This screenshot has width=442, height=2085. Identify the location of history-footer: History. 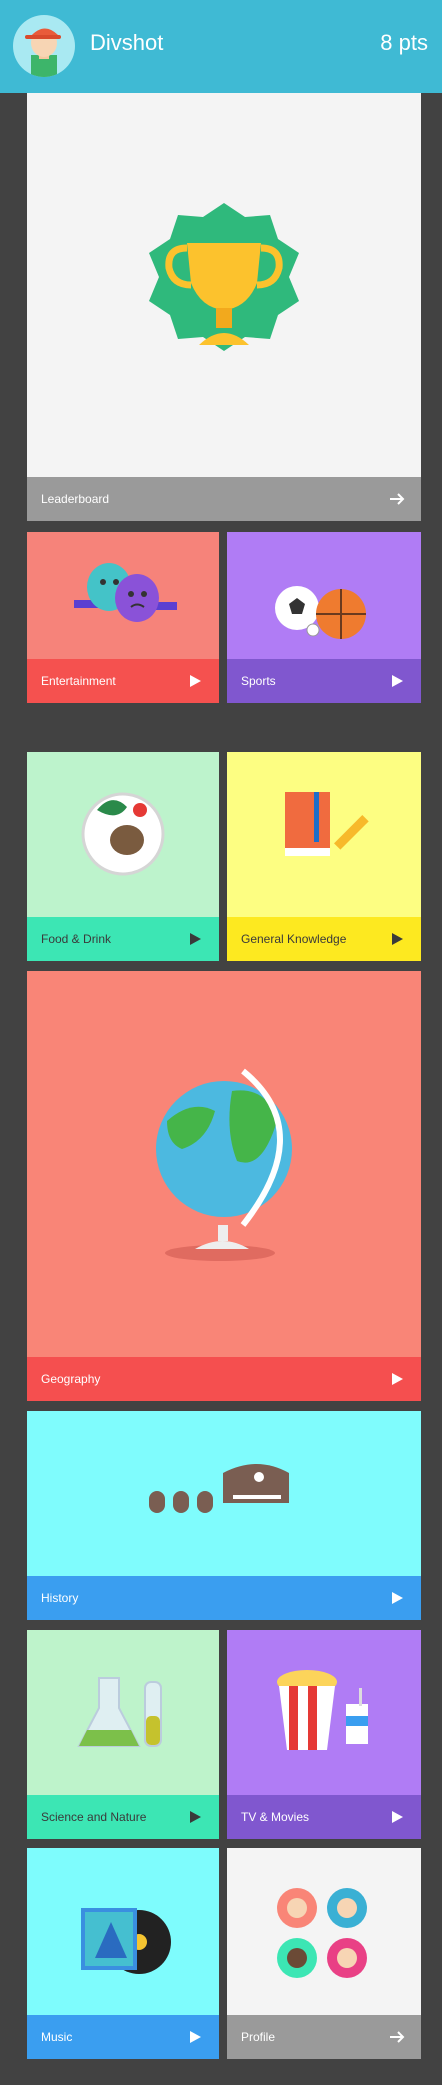
(224, 1598).